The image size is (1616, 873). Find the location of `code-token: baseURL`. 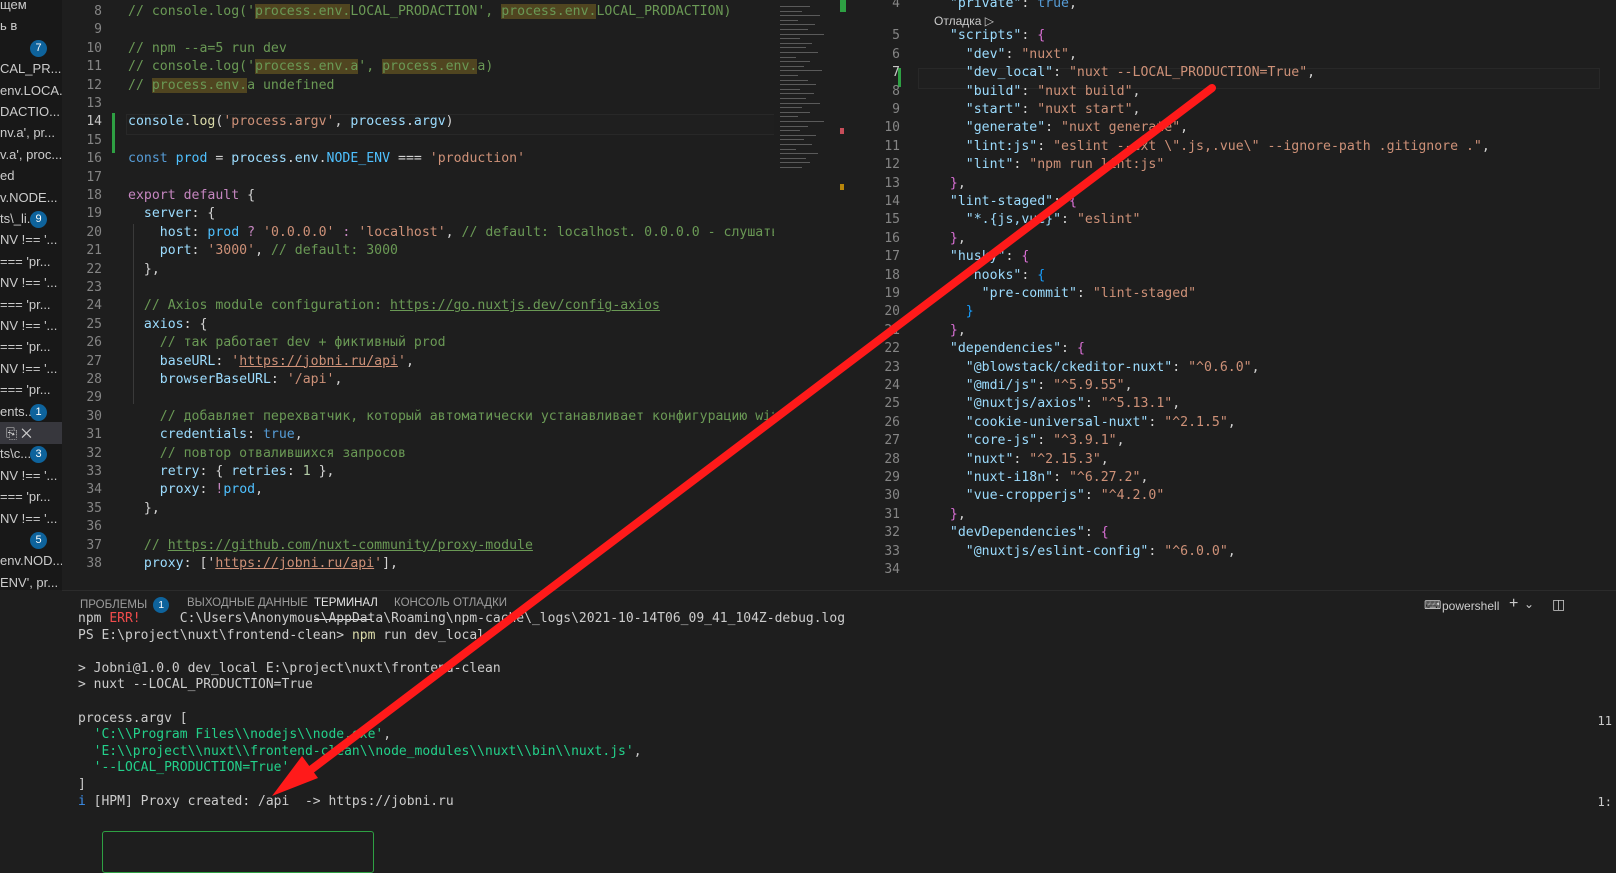

code-token: baseURL is located at coordinates (172, 361).